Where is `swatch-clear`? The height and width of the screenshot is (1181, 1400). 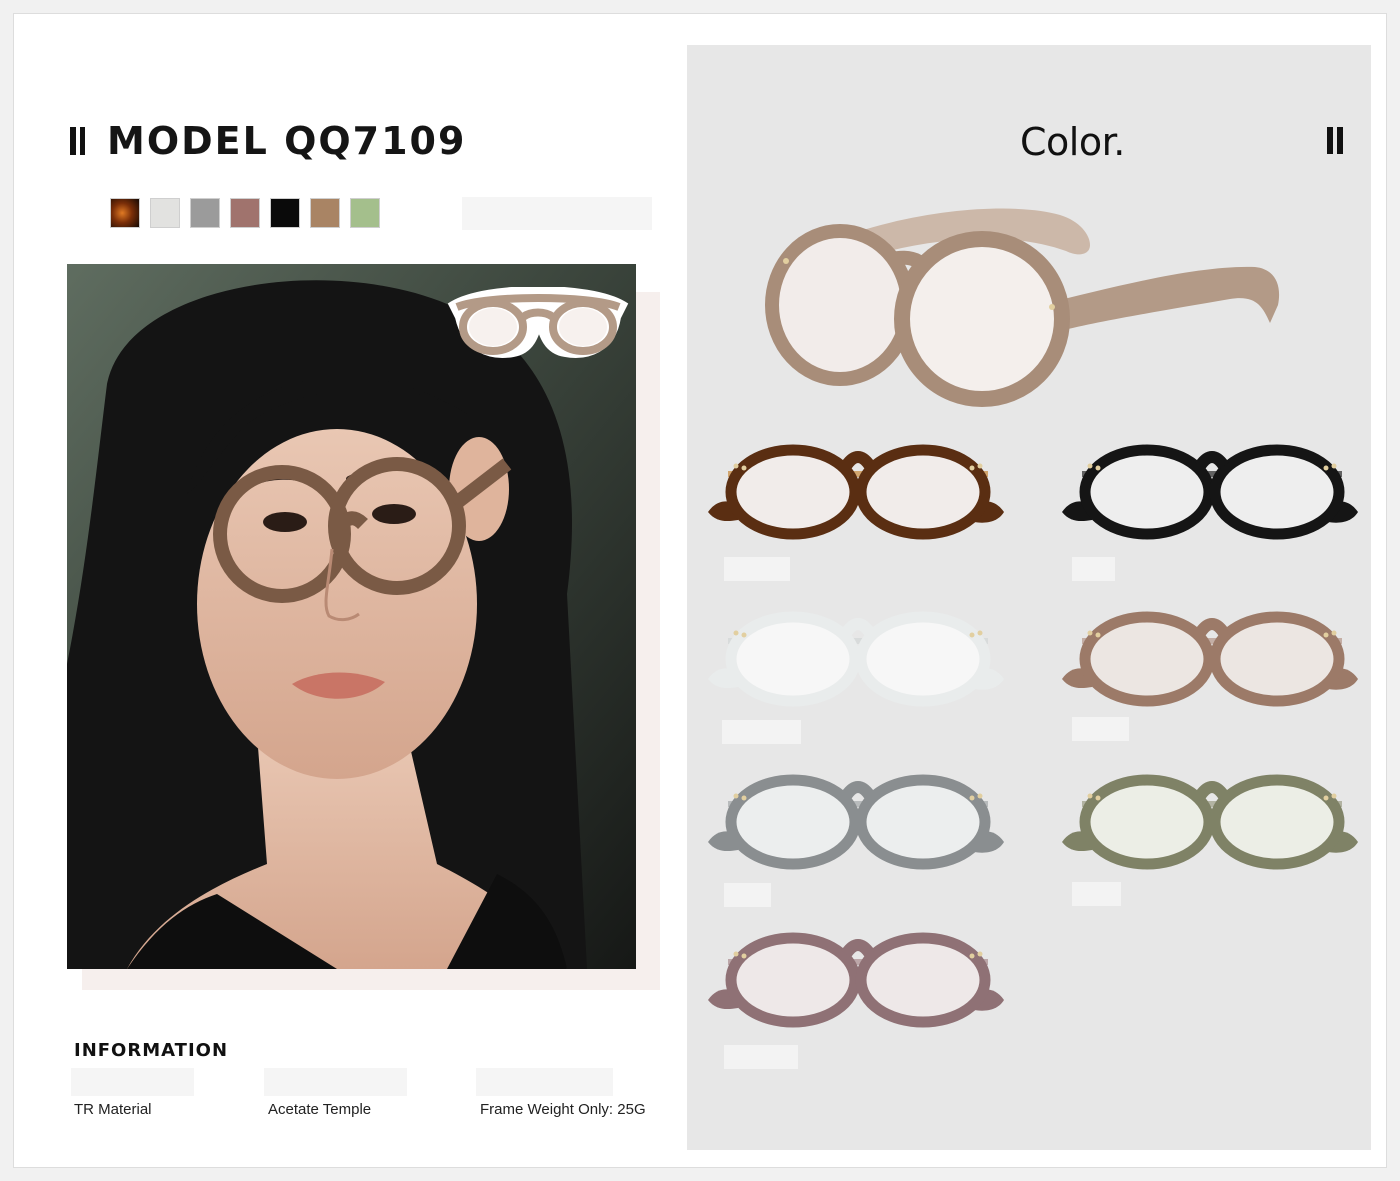 swatch-clear is located at coordinates (165, 213).